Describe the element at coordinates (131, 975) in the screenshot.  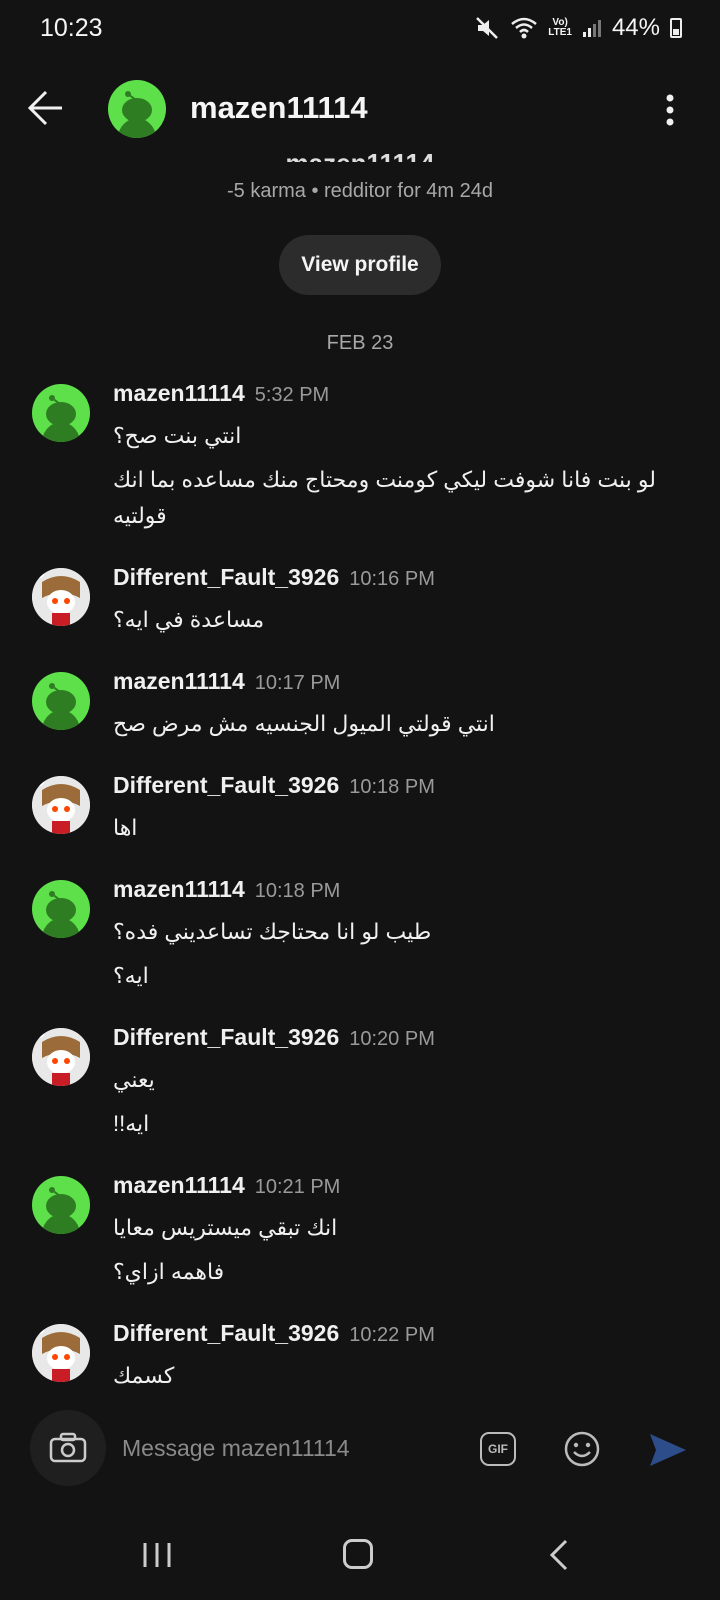
I see `message-text: ايه؟` at that location.